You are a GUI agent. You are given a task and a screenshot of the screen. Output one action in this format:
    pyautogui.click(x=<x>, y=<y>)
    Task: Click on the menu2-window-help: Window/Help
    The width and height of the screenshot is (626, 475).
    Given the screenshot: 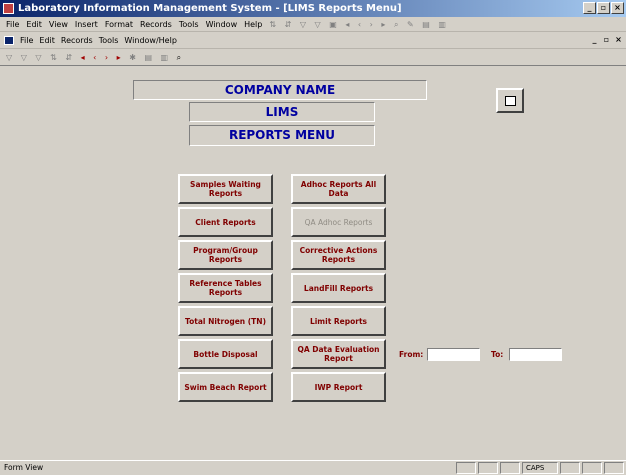 What is the action you would take?
    pyautogui.click(x=150, y=40)
    